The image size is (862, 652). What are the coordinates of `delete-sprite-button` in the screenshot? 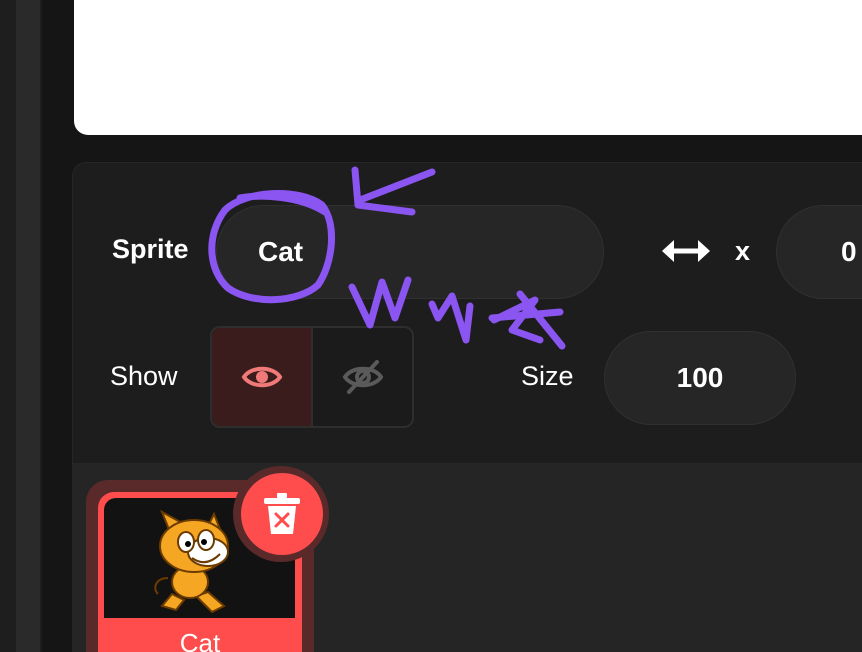 It's located at (282, 514).